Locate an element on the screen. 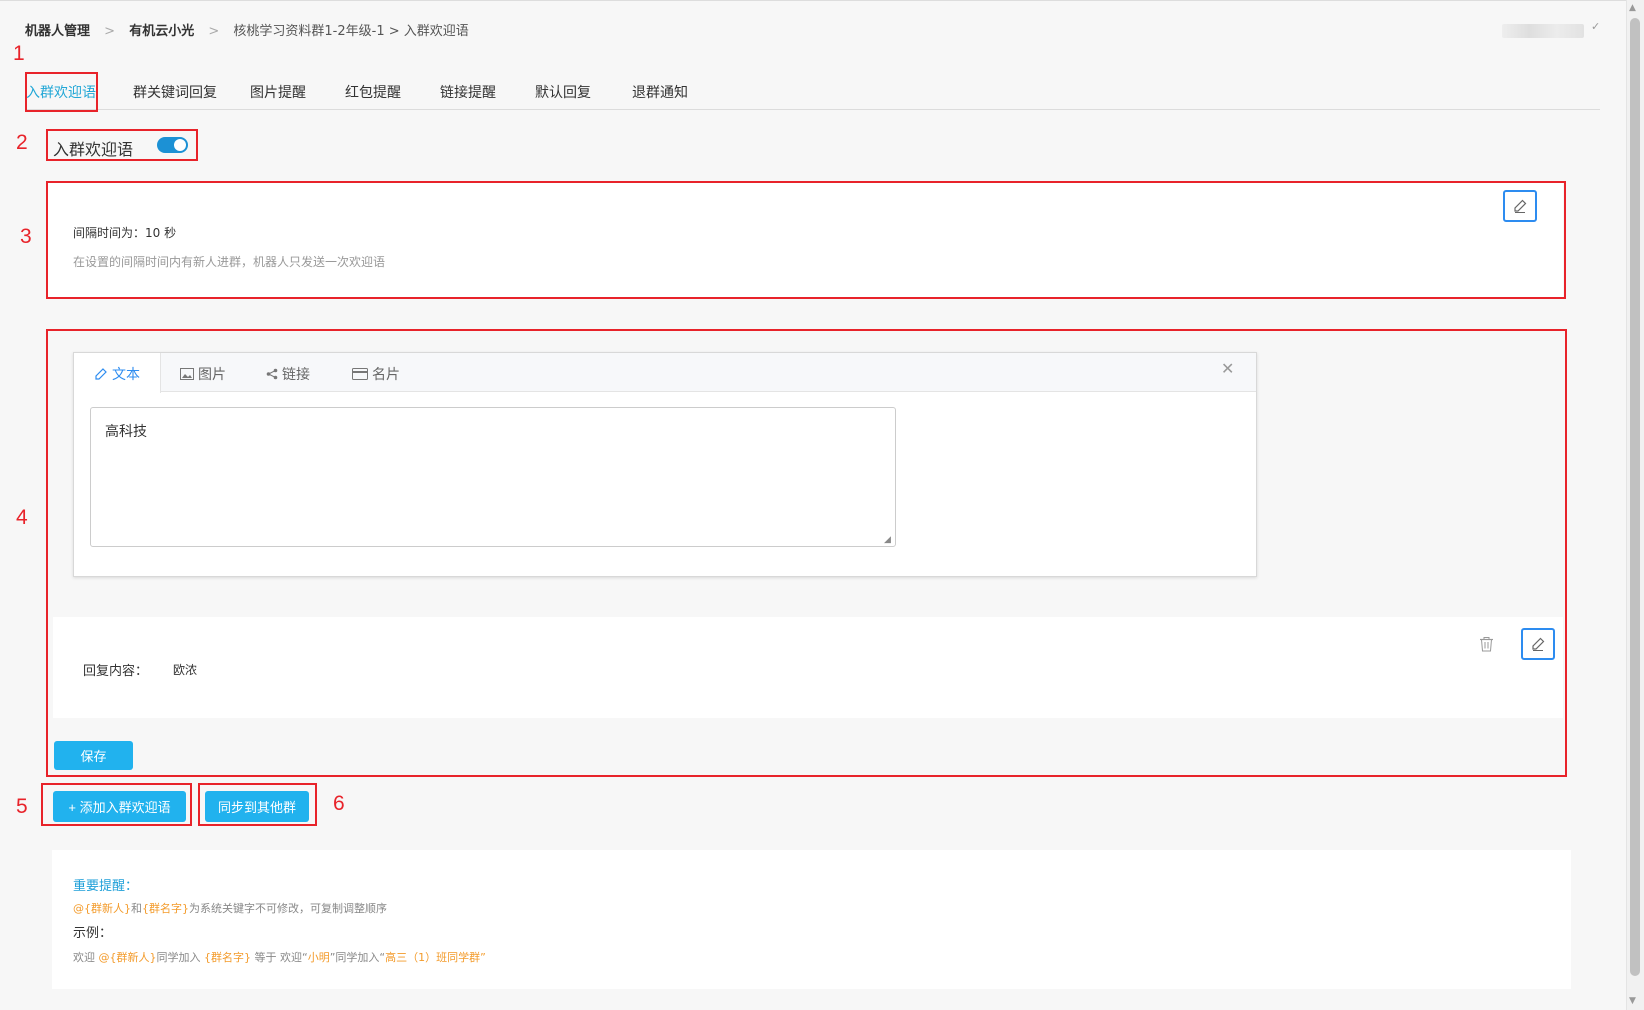 This screenshot has height=1010, width=1644. tab-keyword-reply: 群关键词回复 is located at coordinates (175, 92).